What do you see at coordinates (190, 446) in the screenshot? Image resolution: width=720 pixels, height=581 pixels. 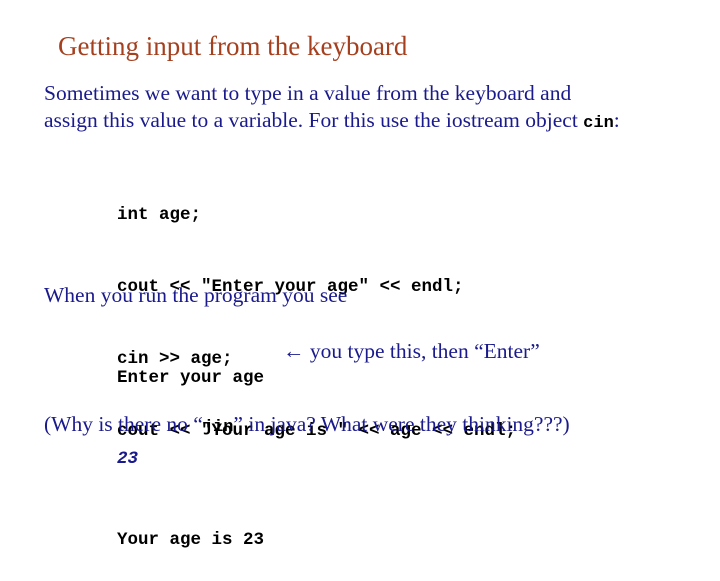 I see `program-output: Enter your age 23 Your age is 23` at bounding box center [190, 446].